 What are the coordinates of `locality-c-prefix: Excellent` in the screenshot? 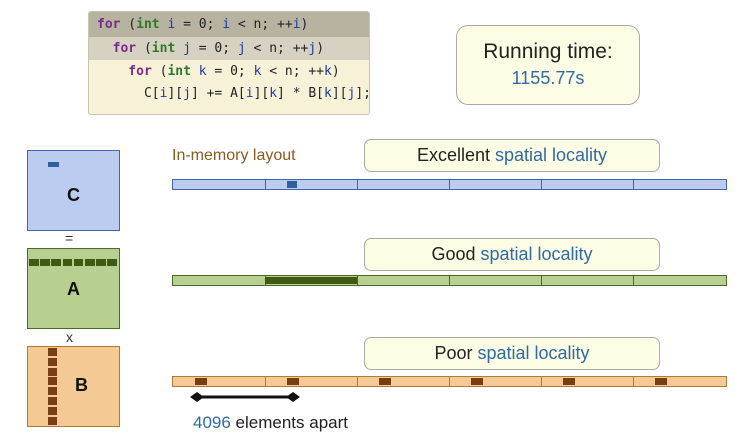 It's located at (455, 155).